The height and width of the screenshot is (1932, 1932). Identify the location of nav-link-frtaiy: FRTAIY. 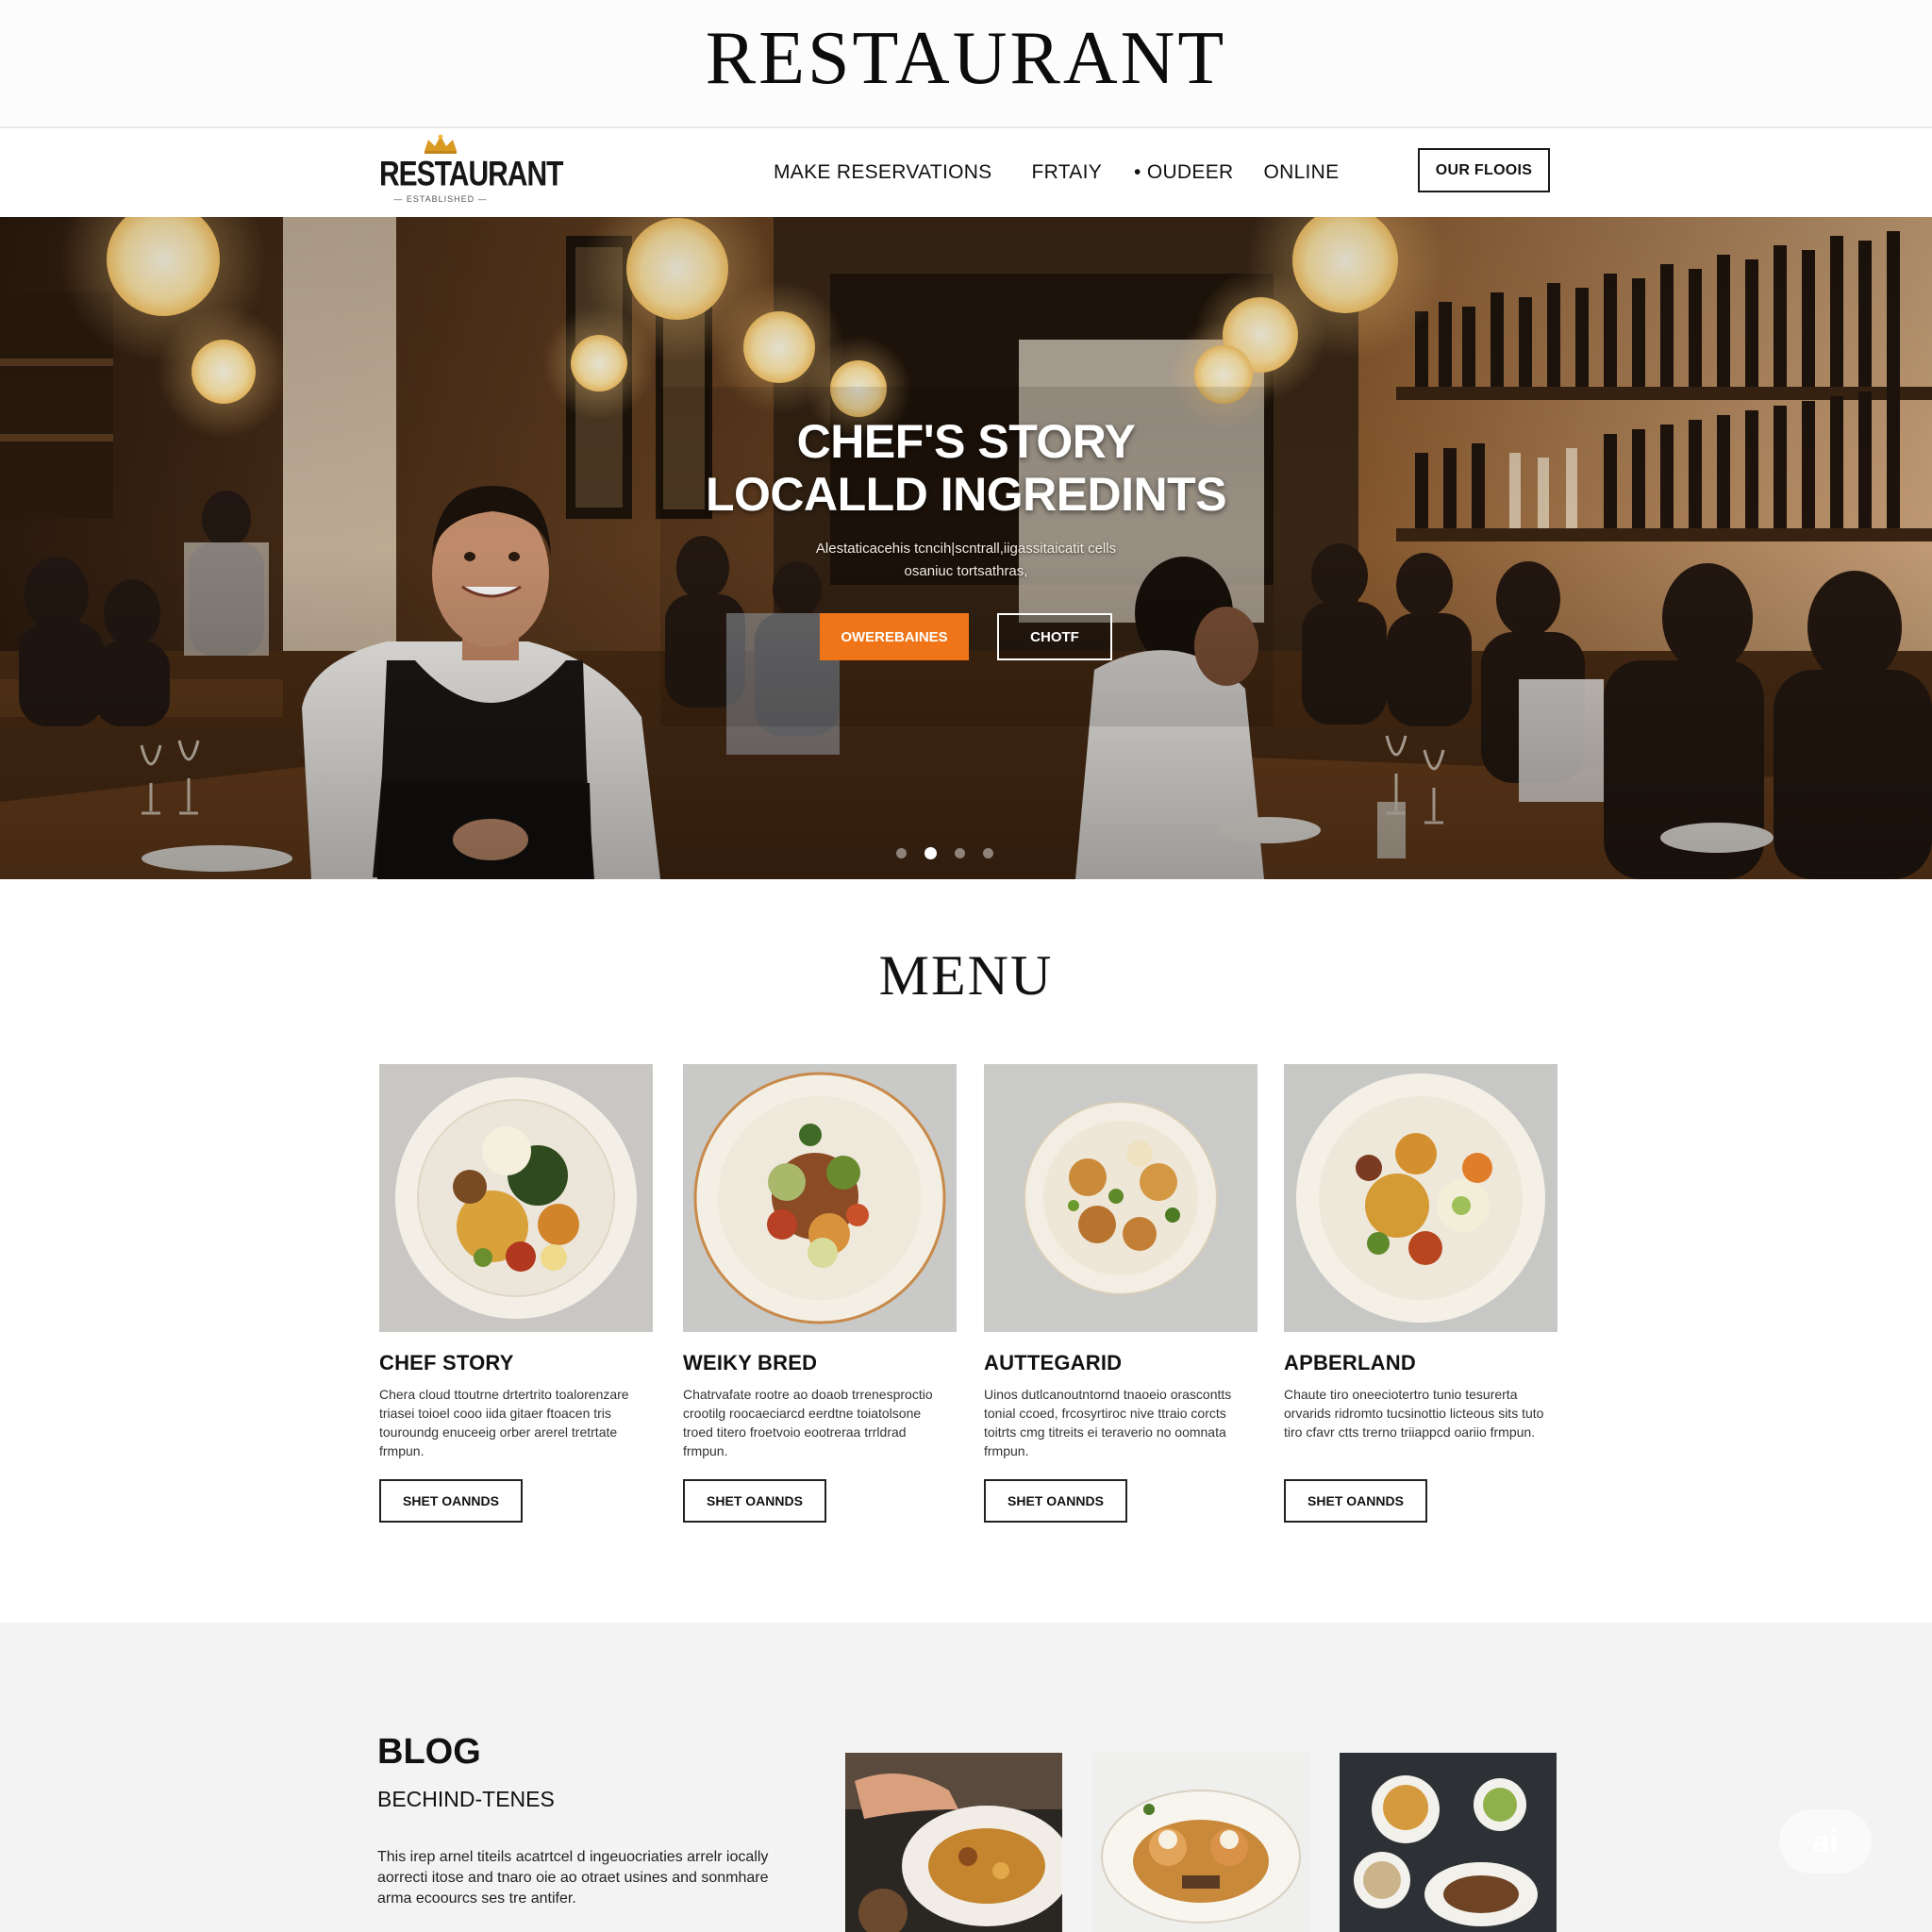
(1067, 172).